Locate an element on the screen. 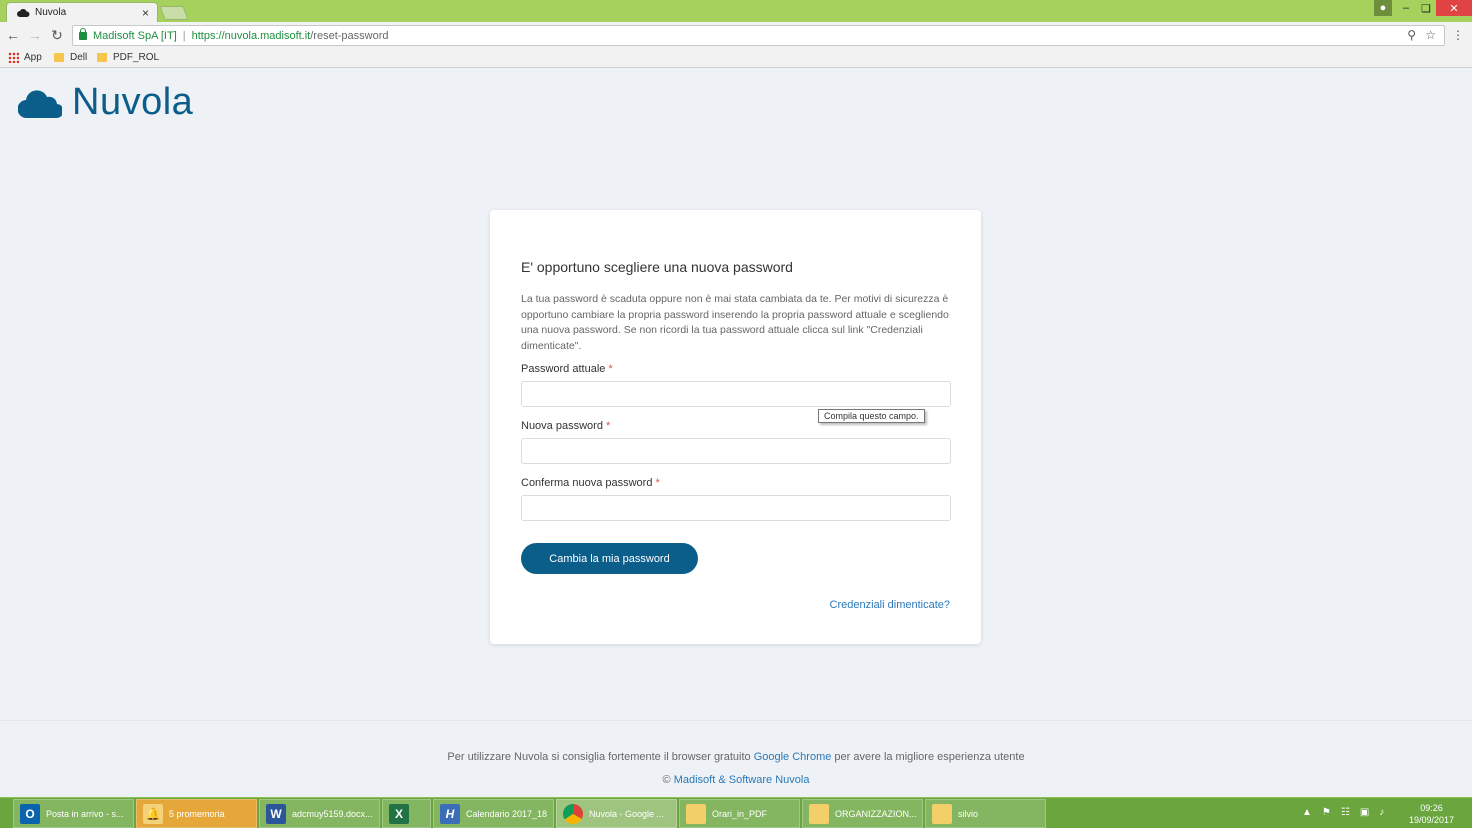 The image size is (1472, 828). taskbar-item-excel: X is located at coordinates (406, 813).